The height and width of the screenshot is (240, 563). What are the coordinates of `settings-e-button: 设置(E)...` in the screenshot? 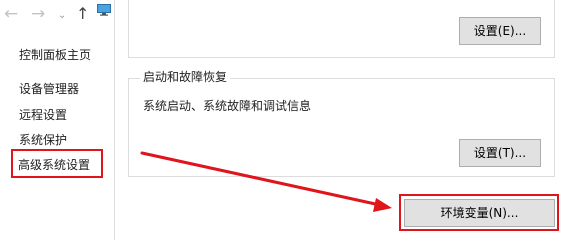 It's located at (500, 31).